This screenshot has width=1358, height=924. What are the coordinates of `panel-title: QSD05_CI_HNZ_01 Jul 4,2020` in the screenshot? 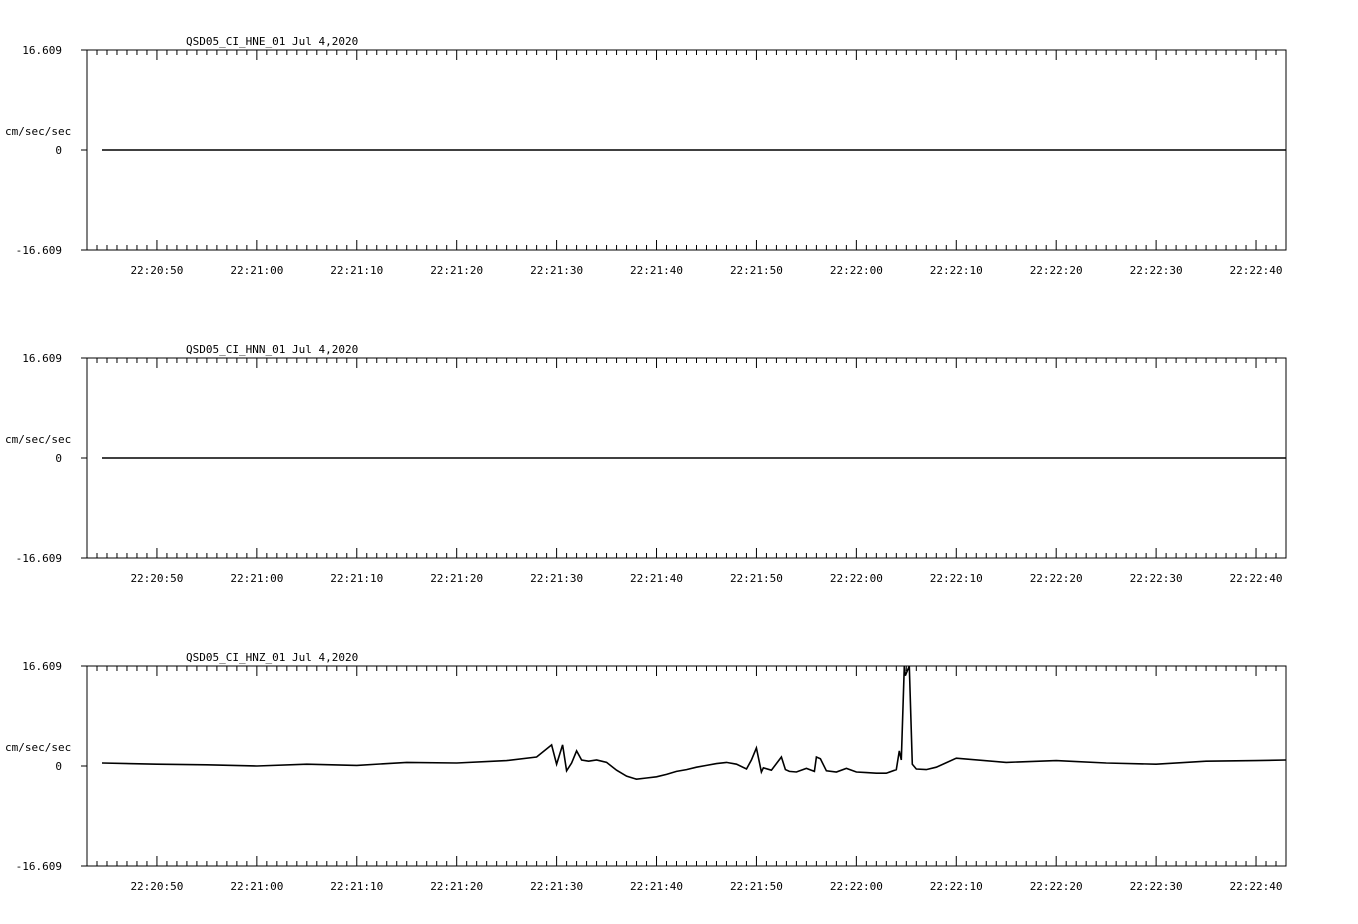 It's located at (272, 657).